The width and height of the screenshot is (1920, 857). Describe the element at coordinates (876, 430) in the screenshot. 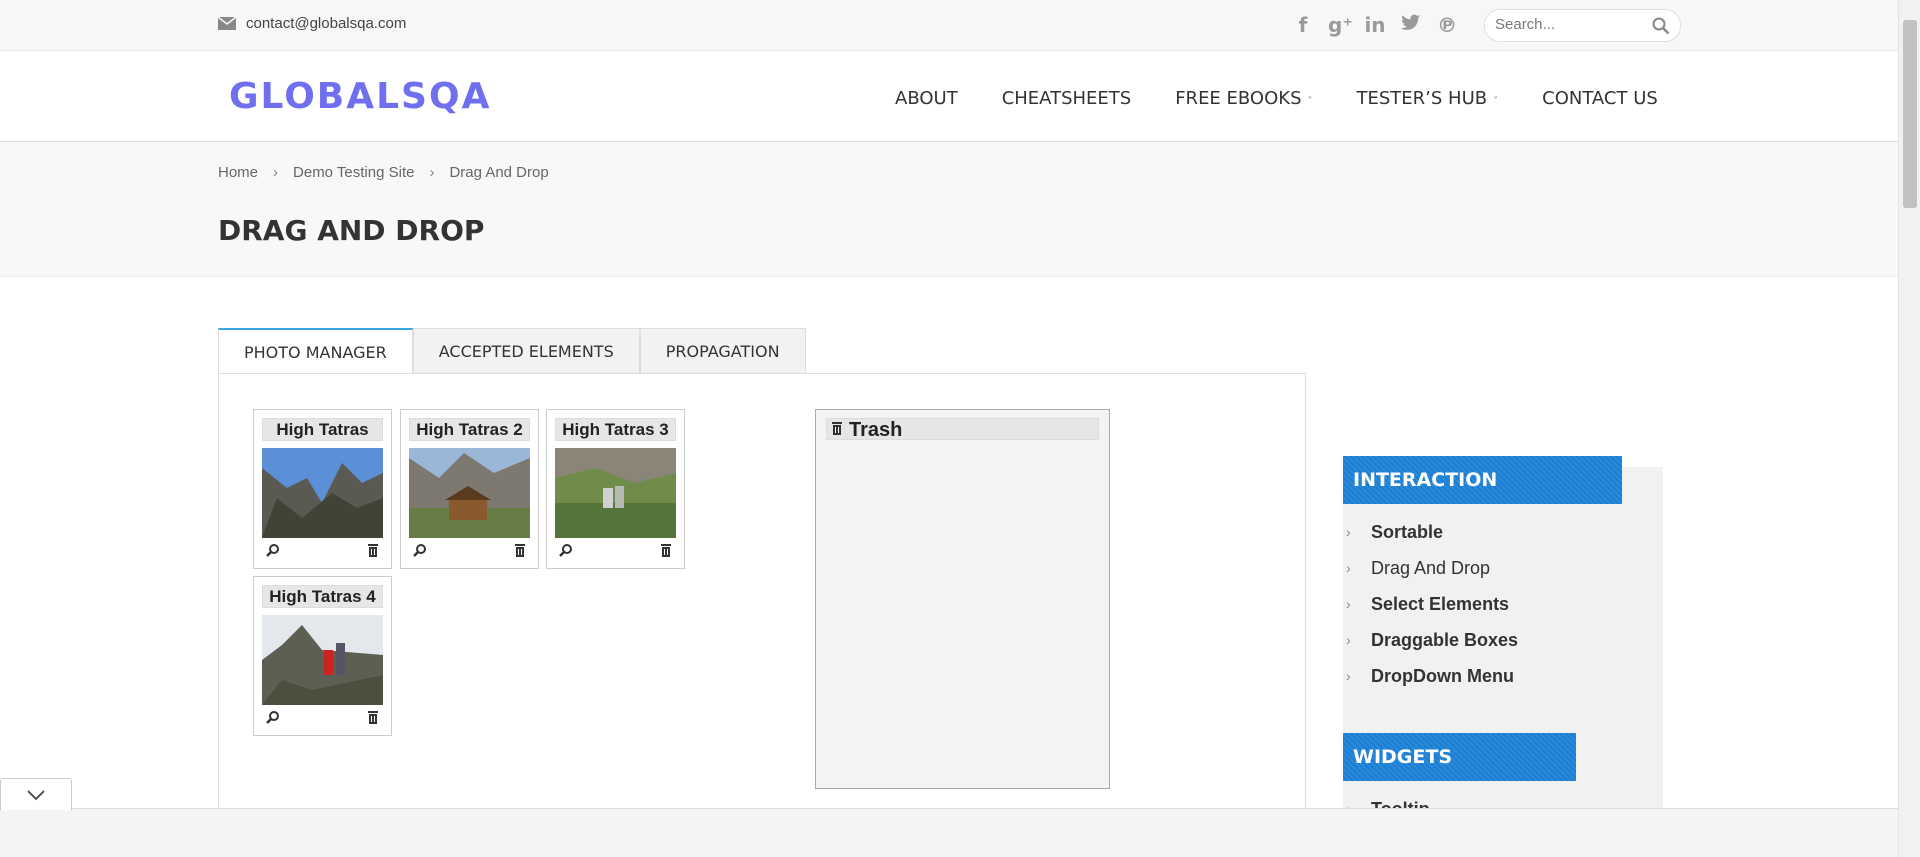

I see `trash-title: Trash` at that location.